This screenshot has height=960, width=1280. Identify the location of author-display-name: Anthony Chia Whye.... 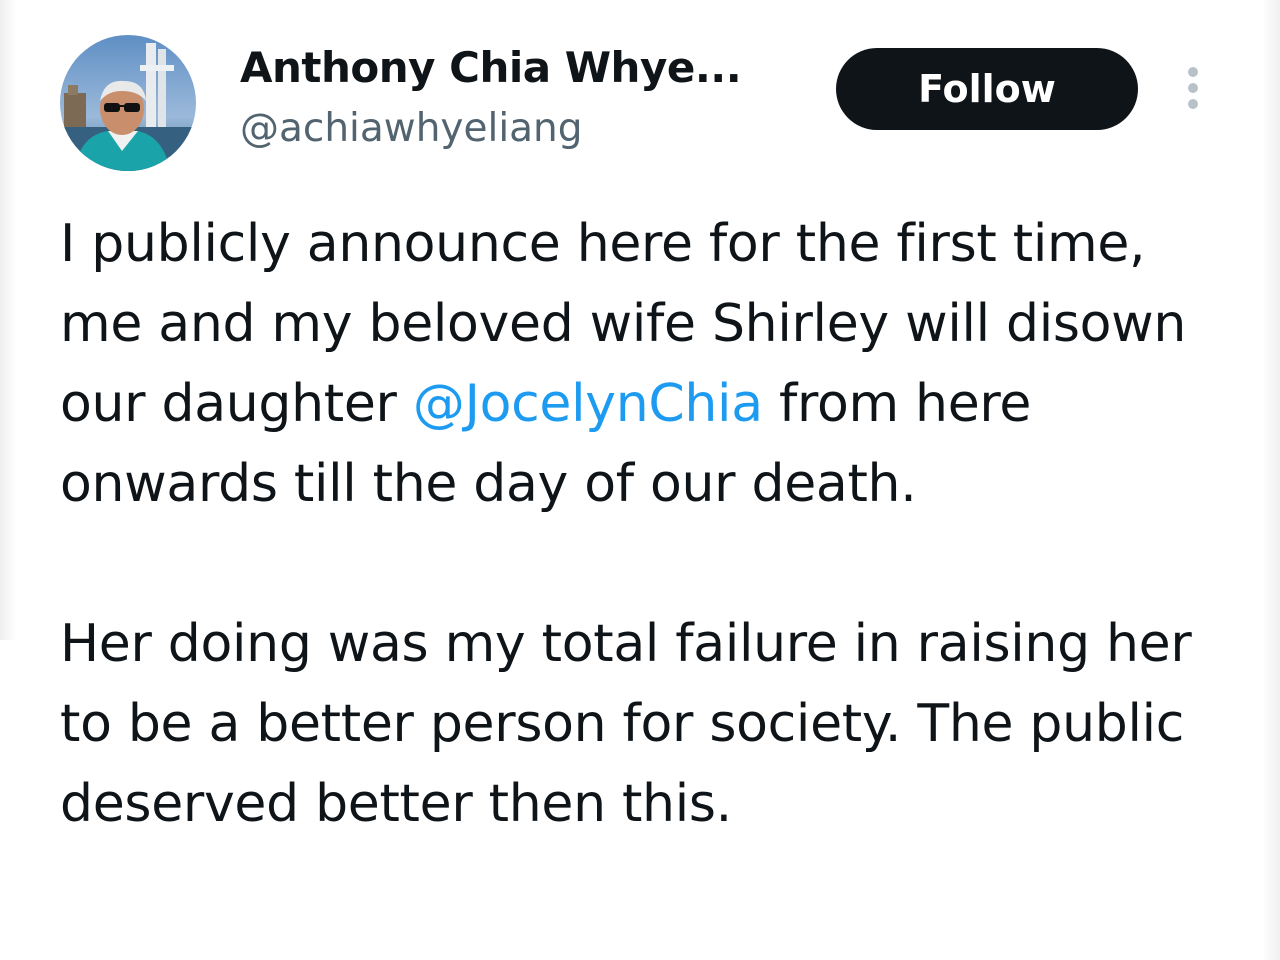
(491, 68).